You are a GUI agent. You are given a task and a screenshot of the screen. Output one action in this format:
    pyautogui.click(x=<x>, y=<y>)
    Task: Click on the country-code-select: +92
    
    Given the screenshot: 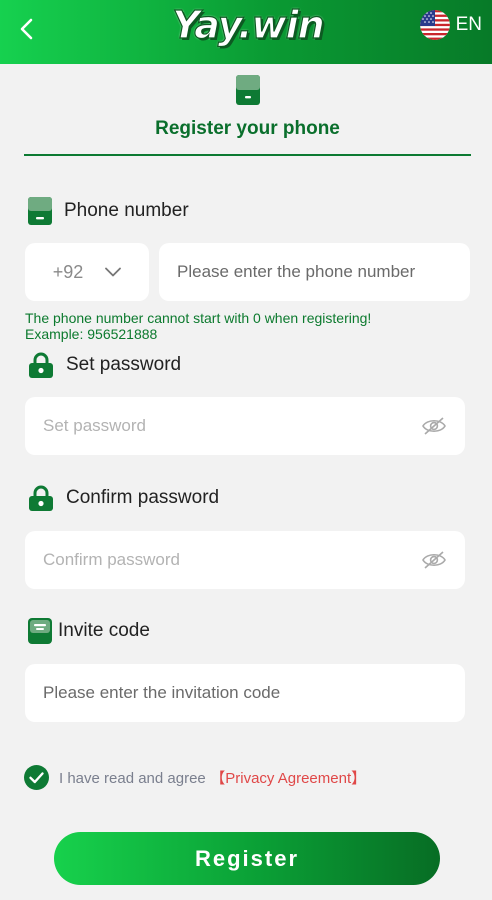 What is the action you would take?
    pyautogui.click(x=87, y=272)
    